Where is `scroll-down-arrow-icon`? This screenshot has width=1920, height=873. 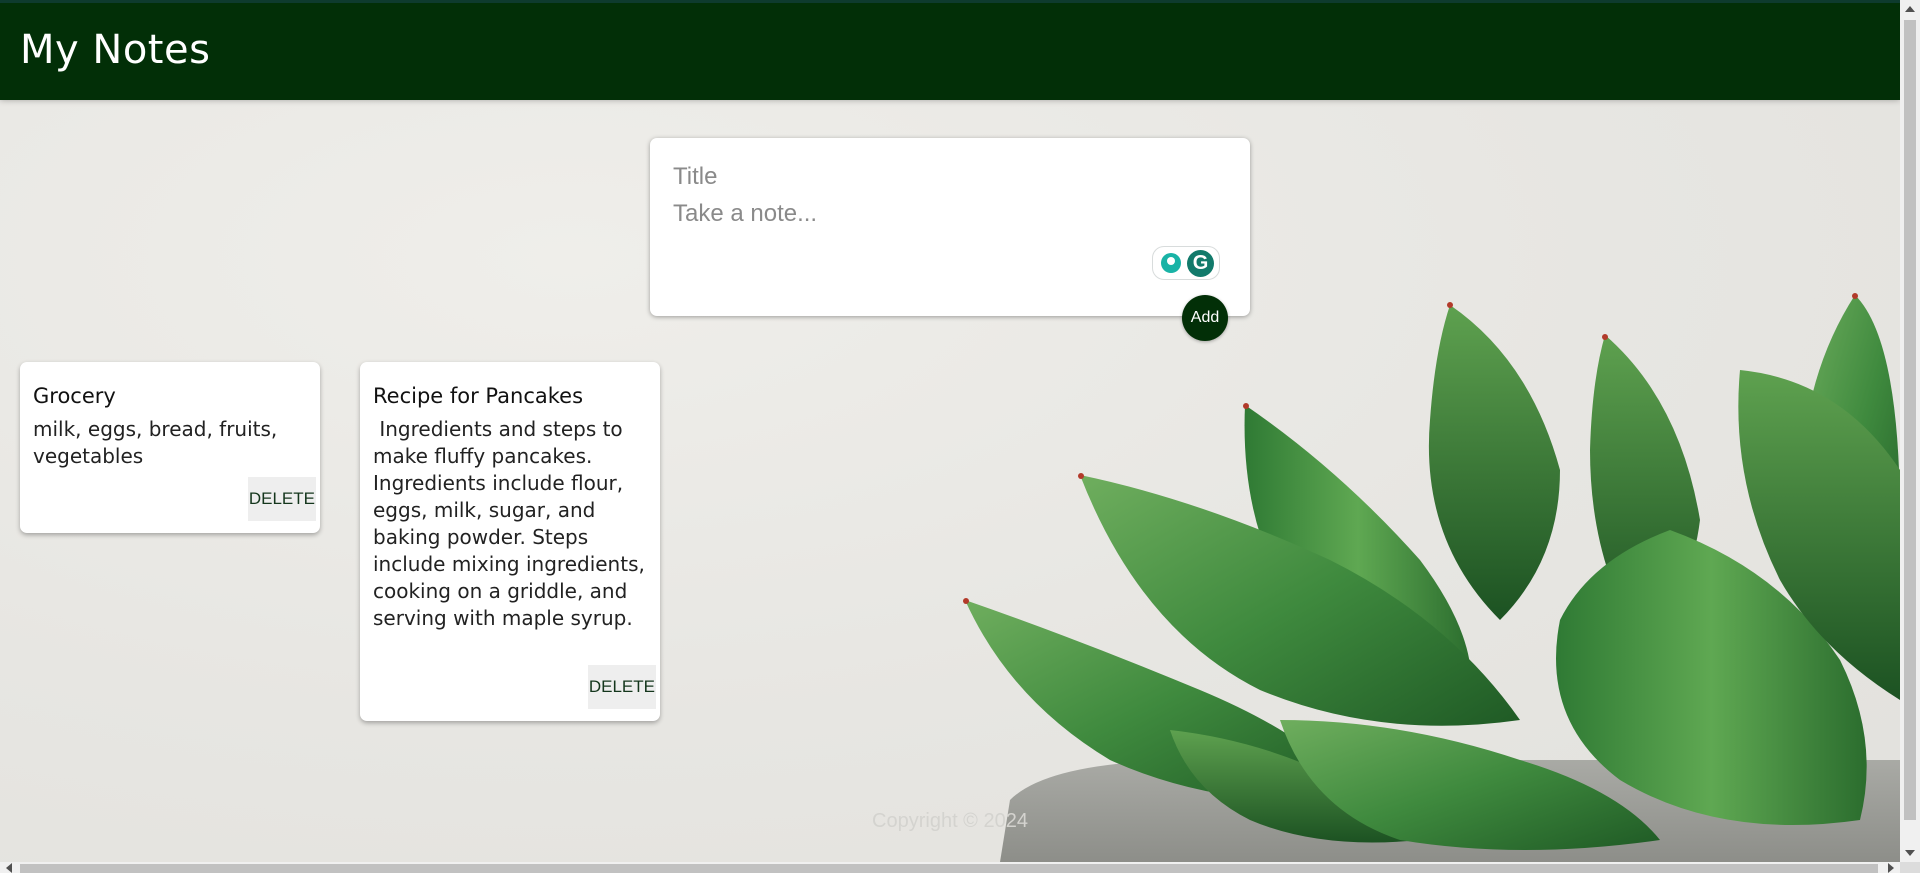
scroll-down-arrow-icon is located at coordinates (1910, 853).